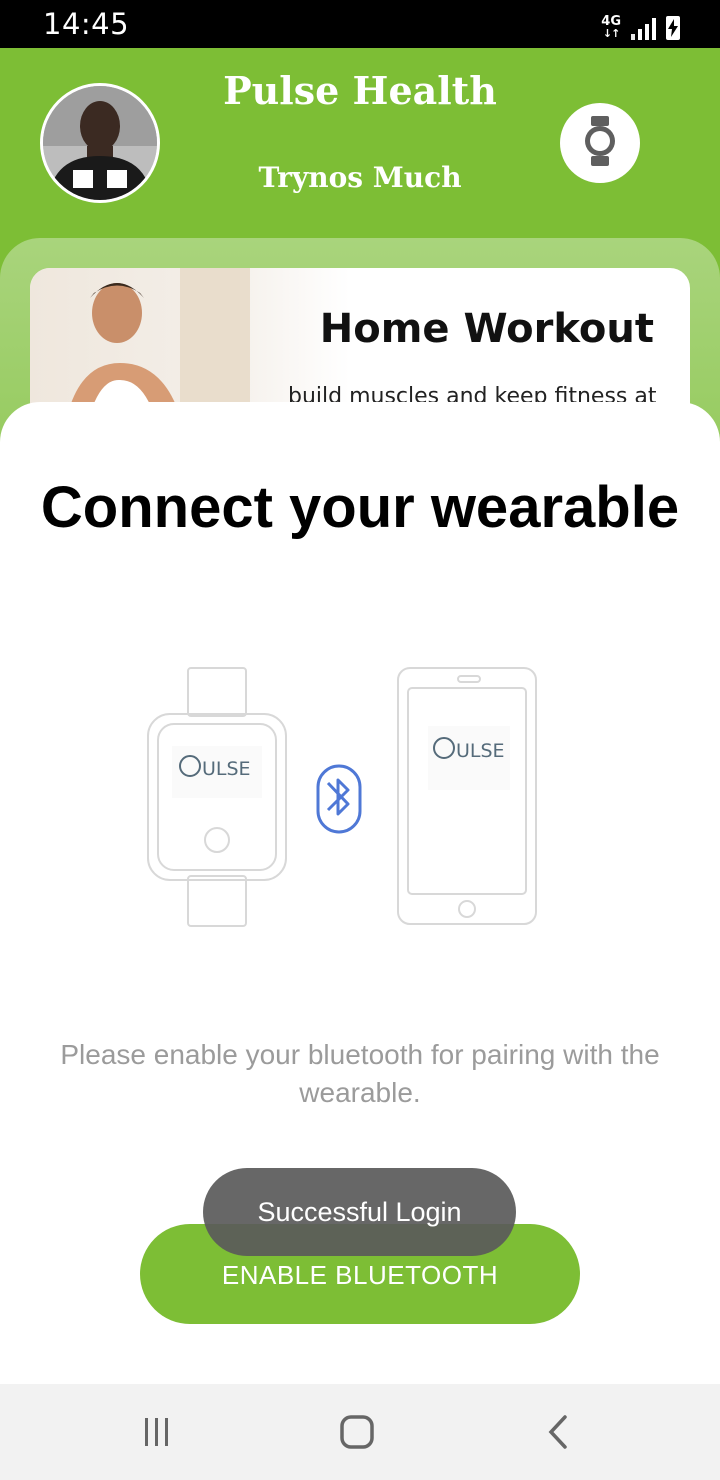 This screenshot has height=1480, width=720. I want to click on watch-button, so click(600, 143).